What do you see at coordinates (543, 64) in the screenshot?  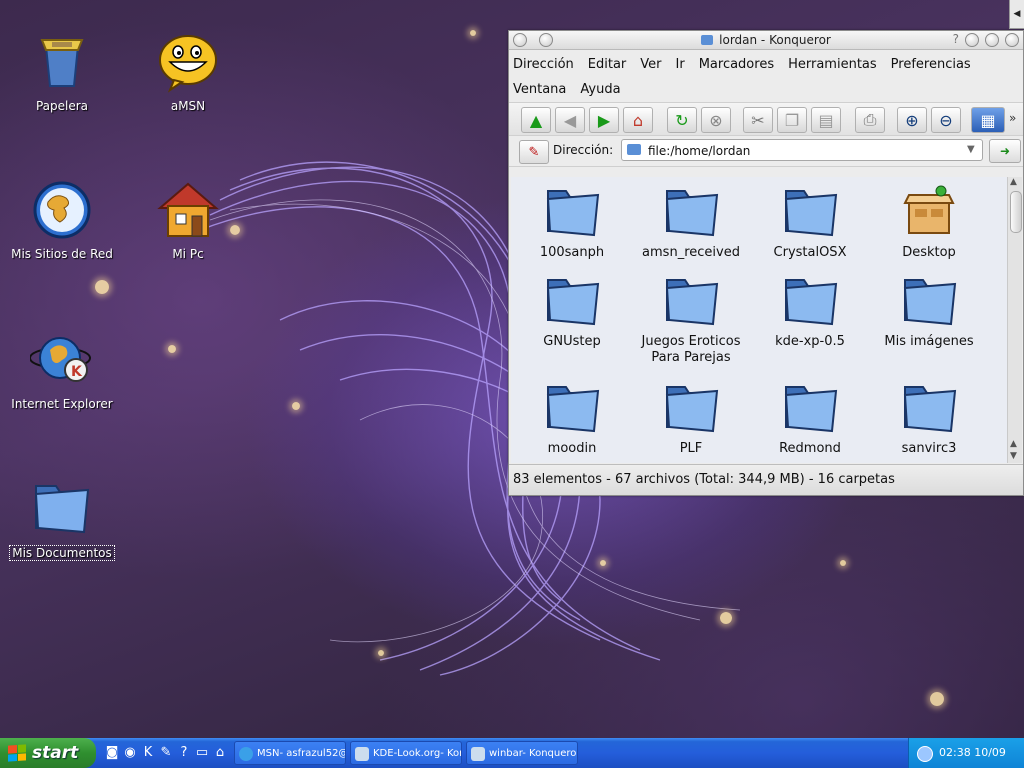 I see `menu-direccion: Dirección` at bounding box center [543, 64].